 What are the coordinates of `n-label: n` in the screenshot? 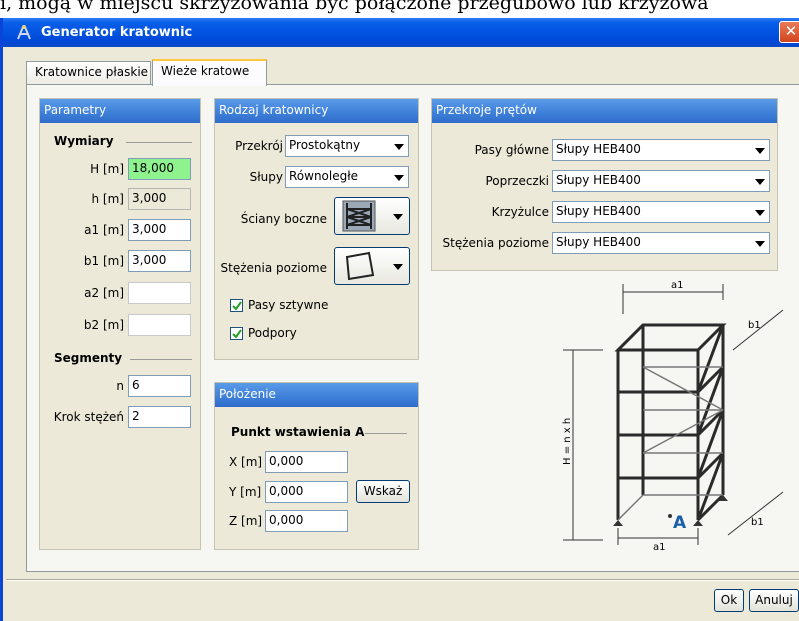 It's located at (120, 386).